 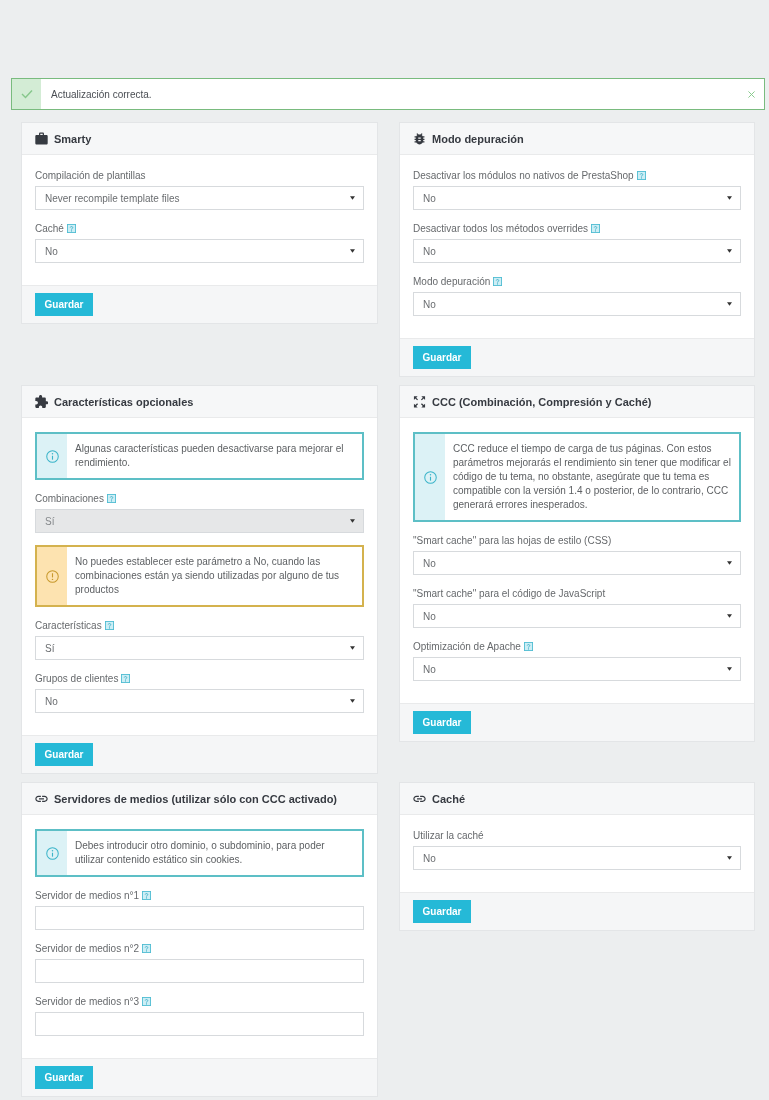 I want to click on field-label: "Smart cache" para las hojas de estilo (CSS), so click(x=512, y=540).